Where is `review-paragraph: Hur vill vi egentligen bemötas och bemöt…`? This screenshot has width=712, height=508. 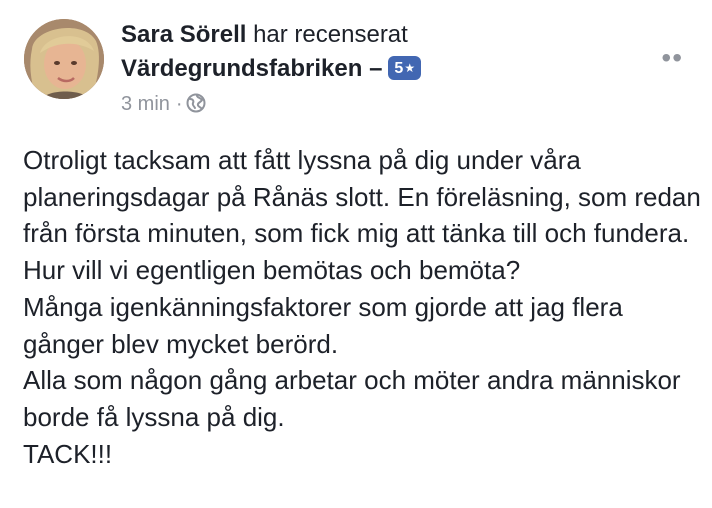 review-paragraph: Hur vill vi egentligen bemötas och bemöt… is located at coordinates (272, 270).